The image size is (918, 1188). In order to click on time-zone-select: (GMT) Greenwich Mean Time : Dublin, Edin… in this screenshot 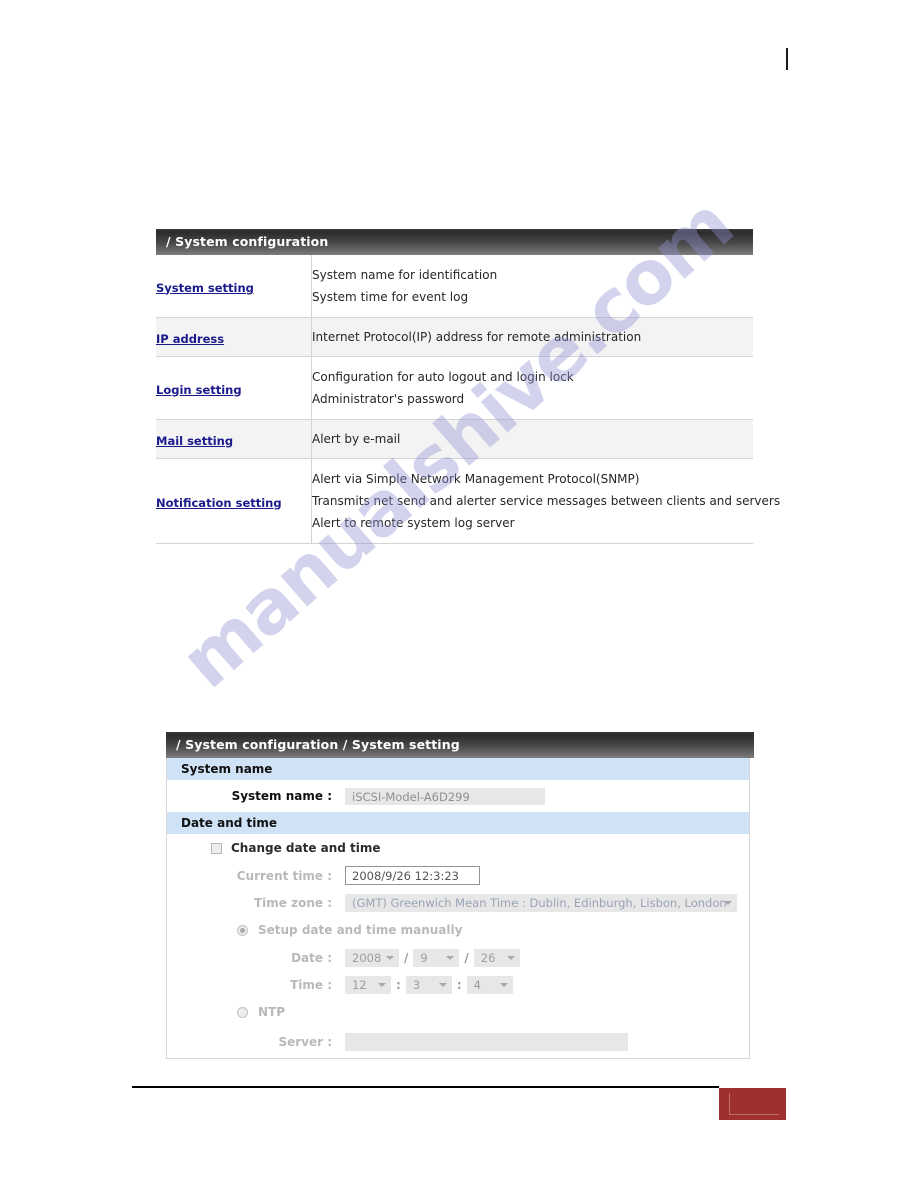, I will do `click(541, 902)`.